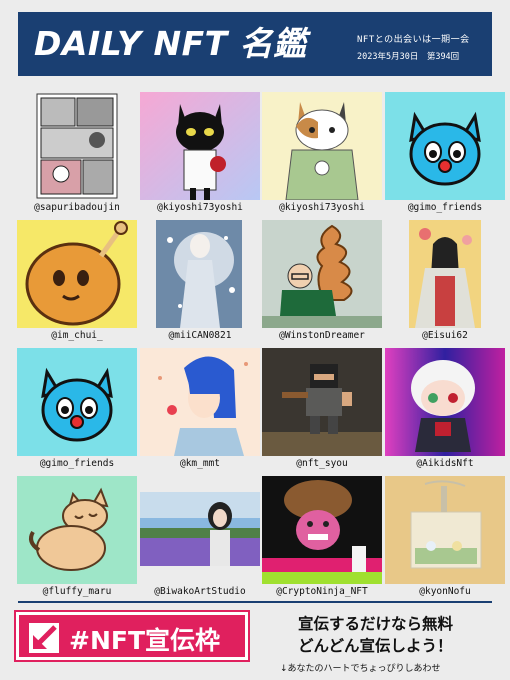  Describe the element at coordinates (445, 274) in the screenshot. I see `japanese-painting-image` at that location.